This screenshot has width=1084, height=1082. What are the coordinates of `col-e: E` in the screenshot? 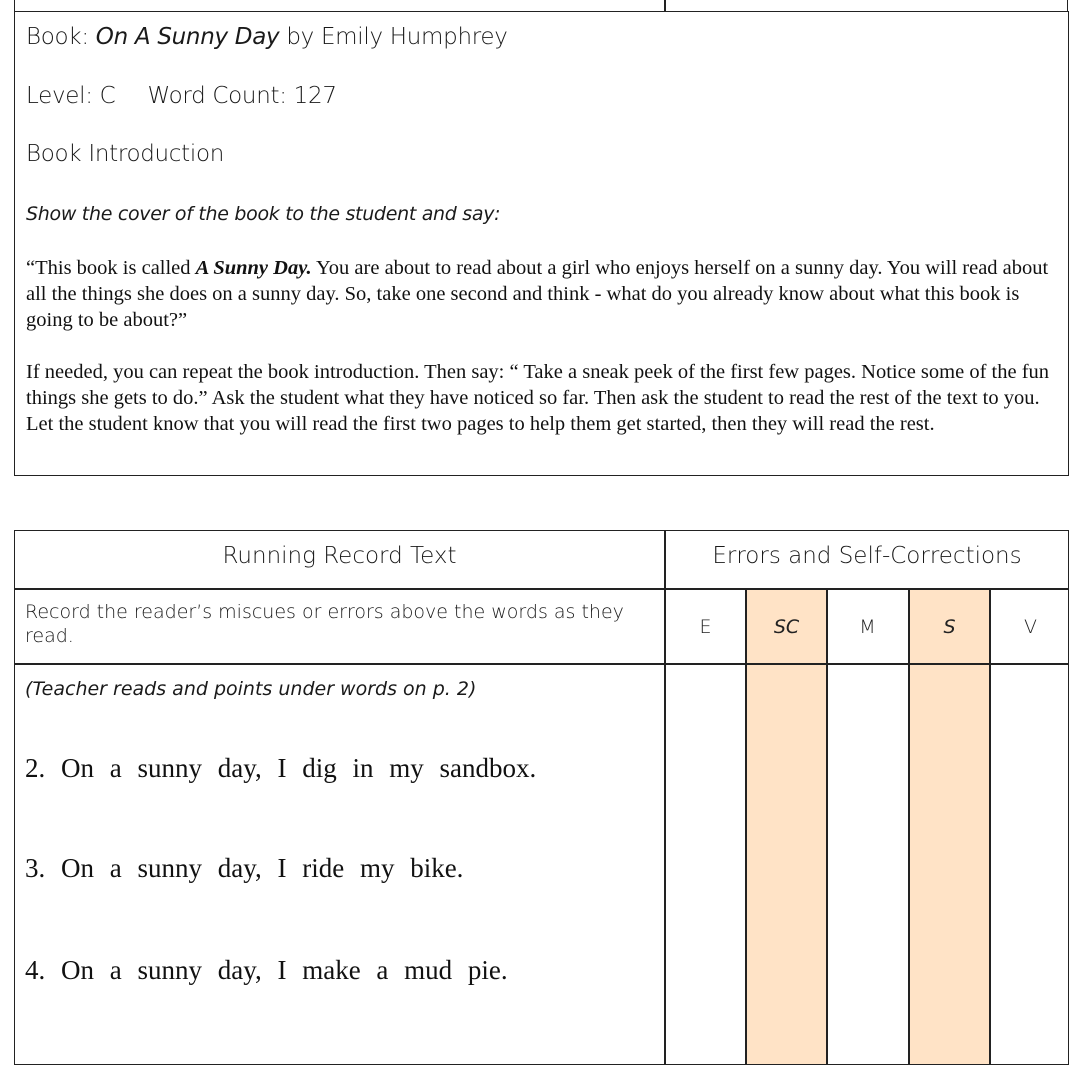 It's located at (705, 627).